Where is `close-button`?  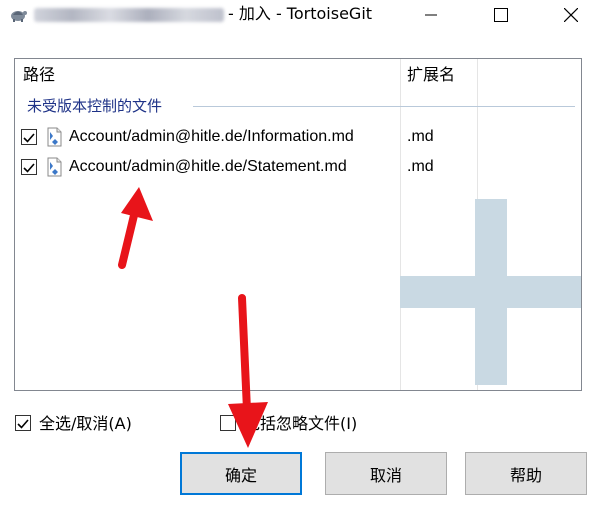 close-button is located at coordinates (571, 15).